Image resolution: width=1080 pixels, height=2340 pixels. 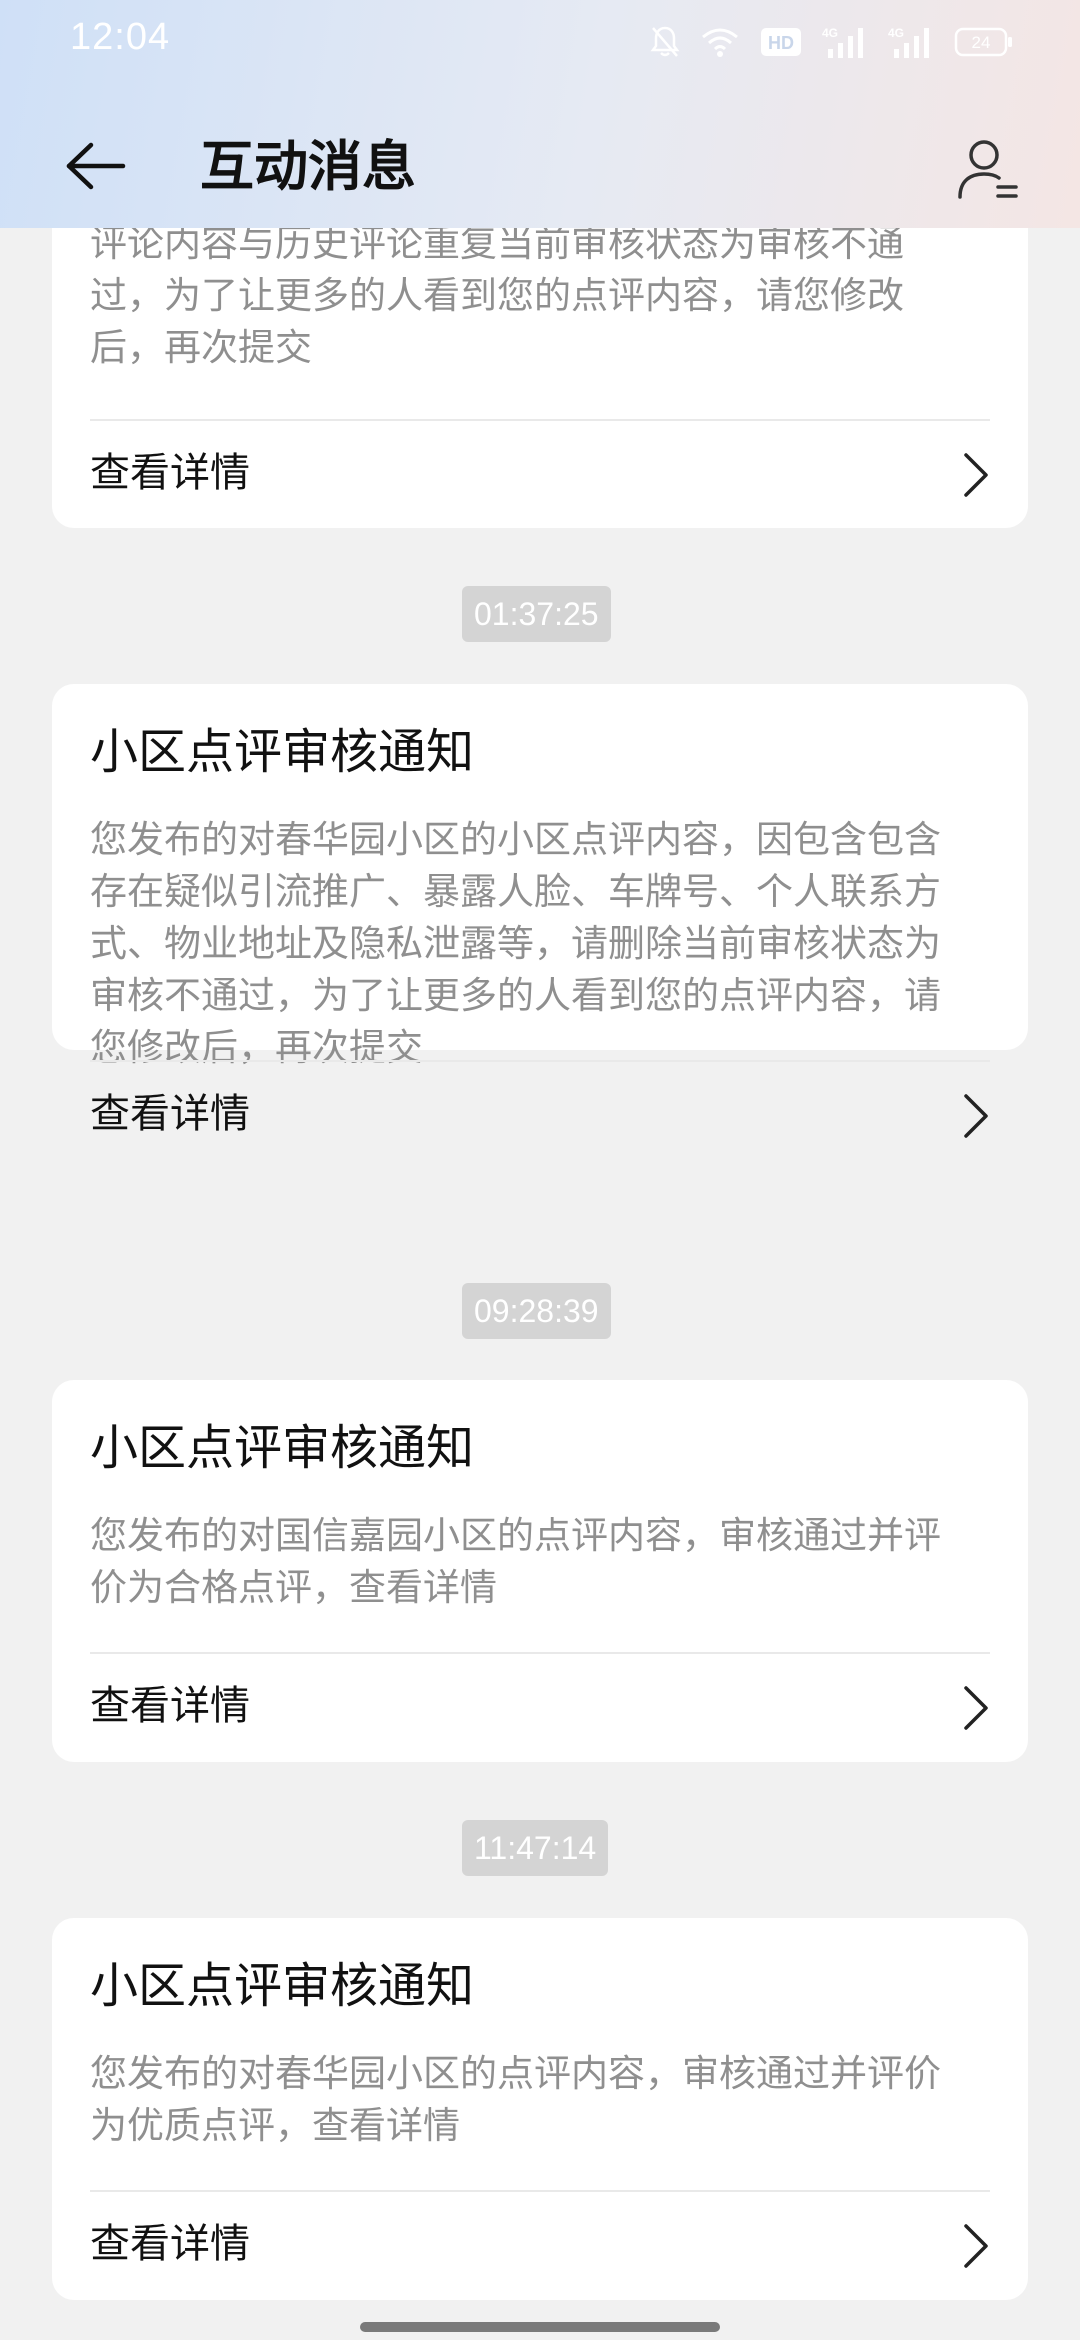 I want to click on time-badge: 11:47:14, so click(x=535, y=1848).